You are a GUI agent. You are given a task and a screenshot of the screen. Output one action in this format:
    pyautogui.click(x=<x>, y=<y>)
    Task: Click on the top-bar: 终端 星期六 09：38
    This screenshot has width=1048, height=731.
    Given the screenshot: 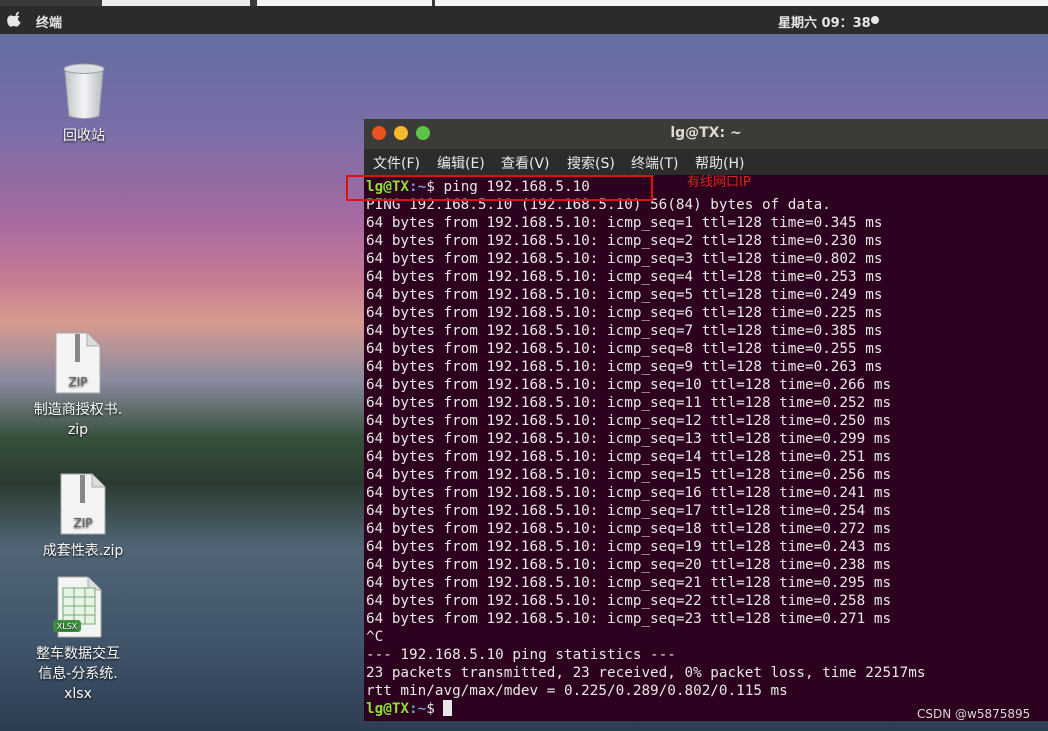 What is the action you would take?
    pyautogui.click(x=524, y=20)
    